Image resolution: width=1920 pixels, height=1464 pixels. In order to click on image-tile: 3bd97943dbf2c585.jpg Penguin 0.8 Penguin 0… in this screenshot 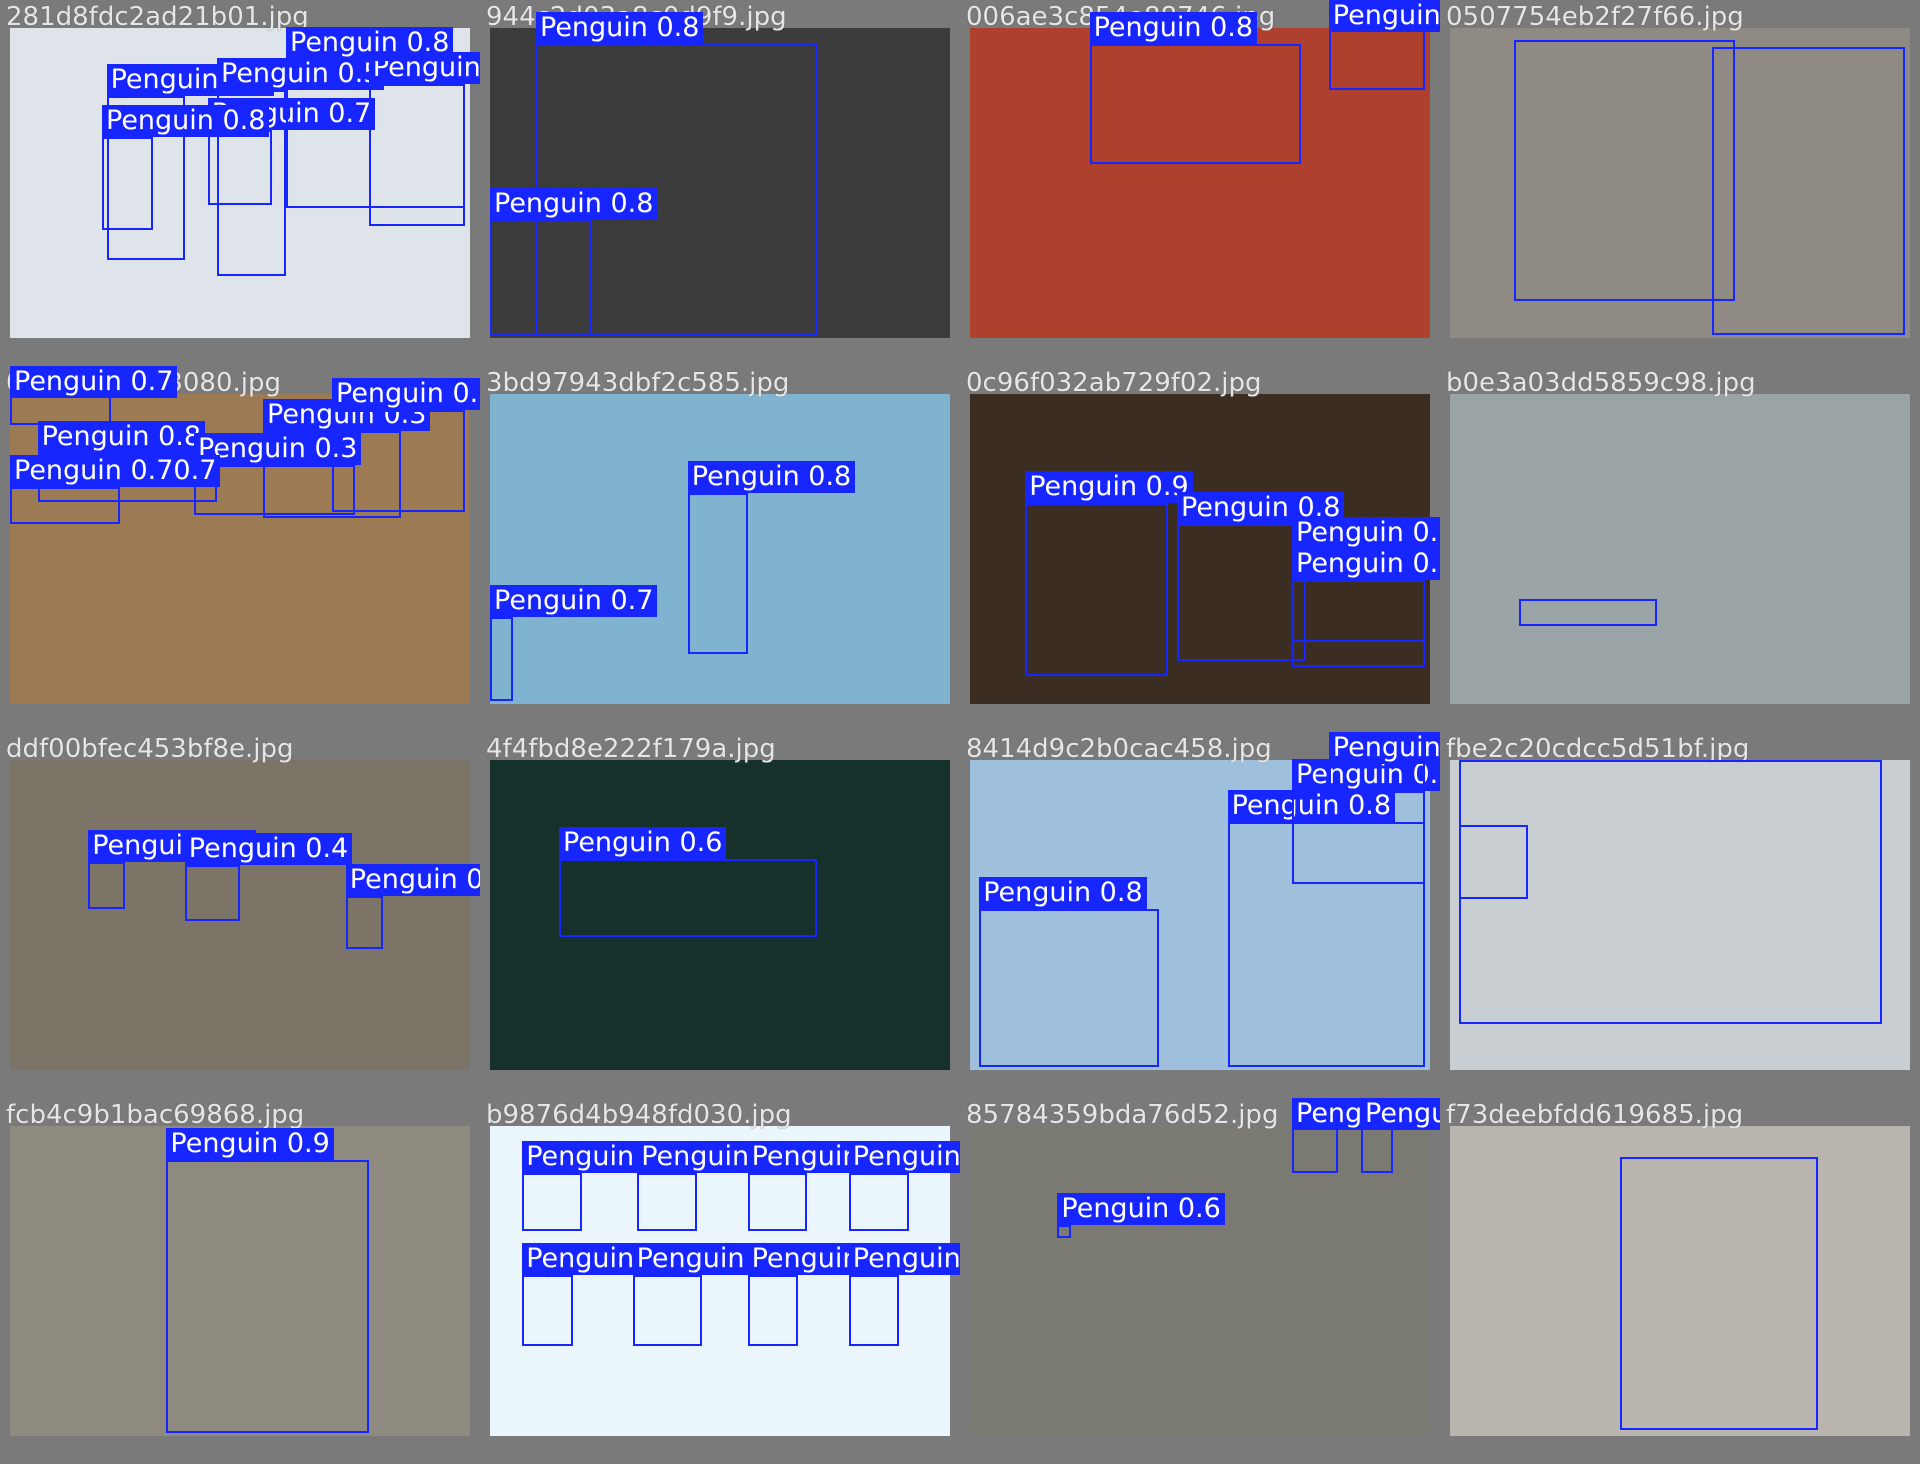, I will do `click(720, 549)`.